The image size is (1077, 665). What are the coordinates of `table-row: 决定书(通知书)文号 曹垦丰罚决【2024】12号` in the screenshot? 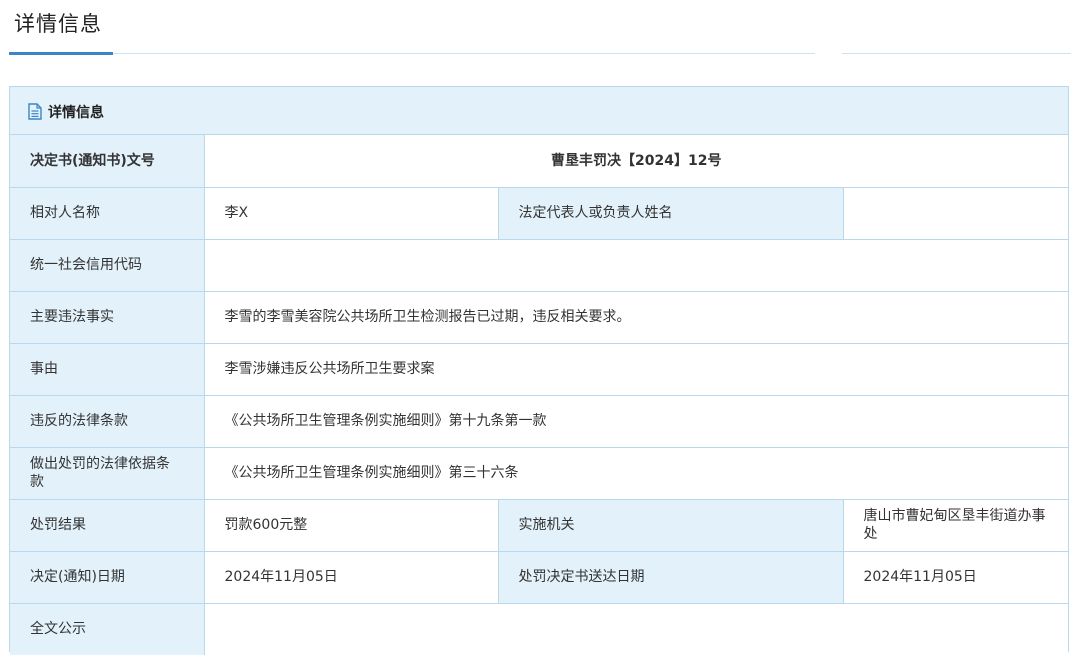 It's located at (539, 161).